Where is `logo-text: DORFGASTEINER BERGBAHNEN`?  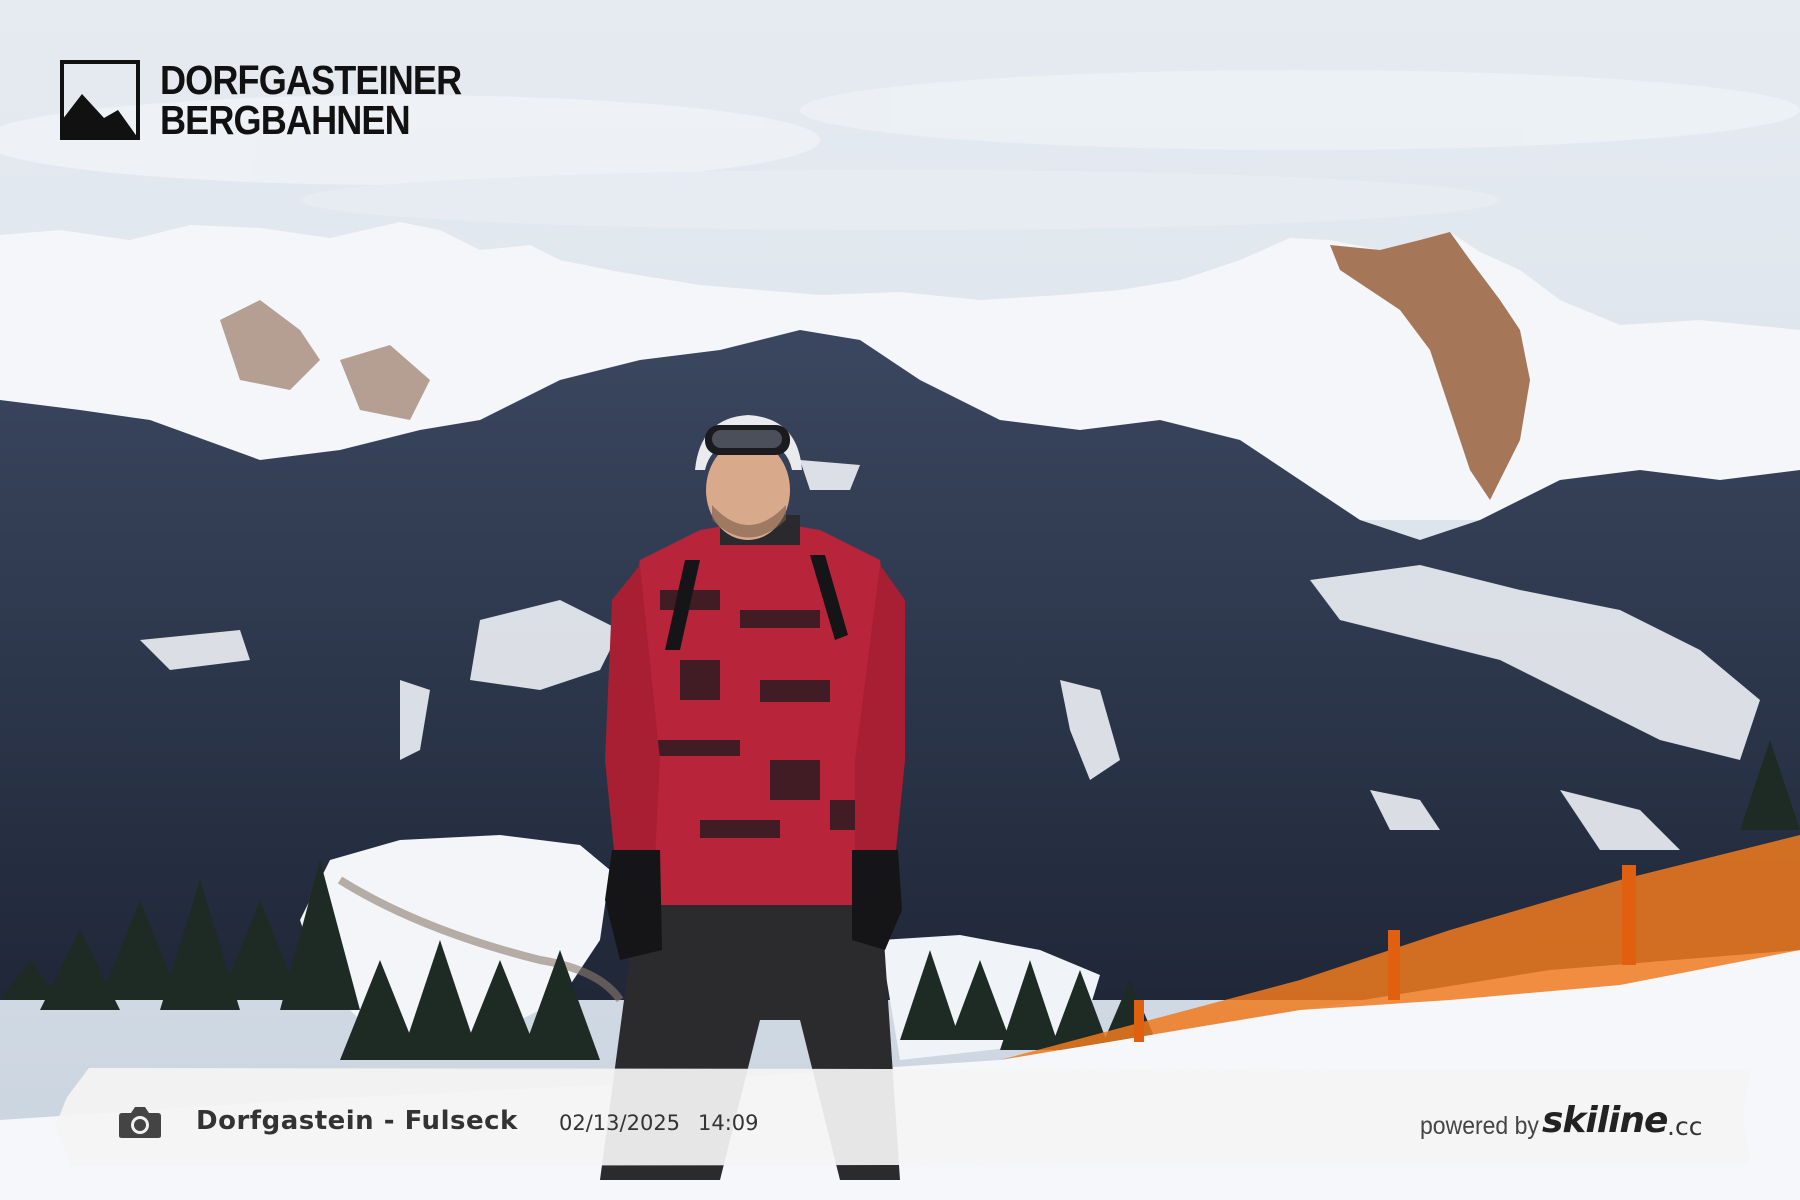 logo-text: DORFGASTEINER BERGBAHNEN is located at coordinates (311, 100).